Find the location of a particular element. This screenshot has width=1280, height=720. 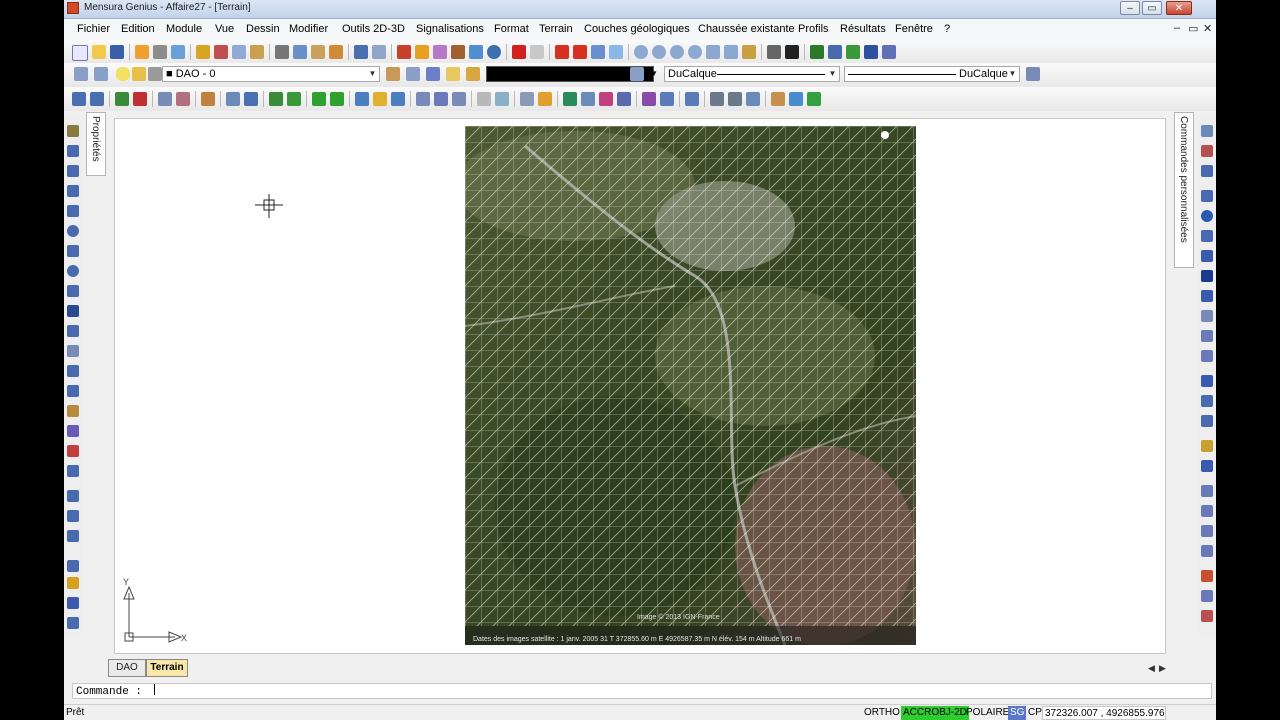

cut-icon is located at coordinates (282, 52).